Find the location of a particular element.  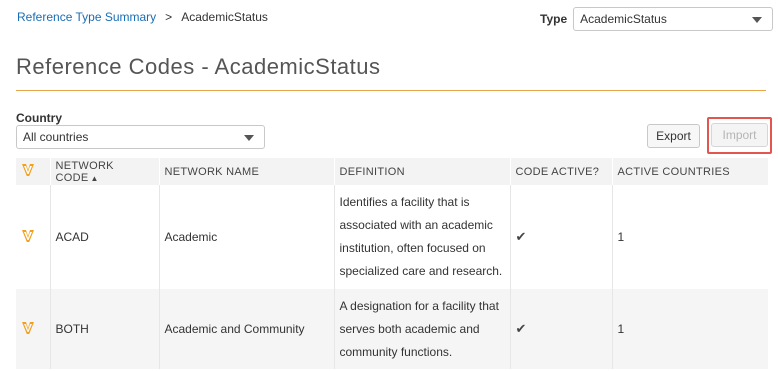

sort-ascending-icon: ▲ is located at coordinates (94, 178).